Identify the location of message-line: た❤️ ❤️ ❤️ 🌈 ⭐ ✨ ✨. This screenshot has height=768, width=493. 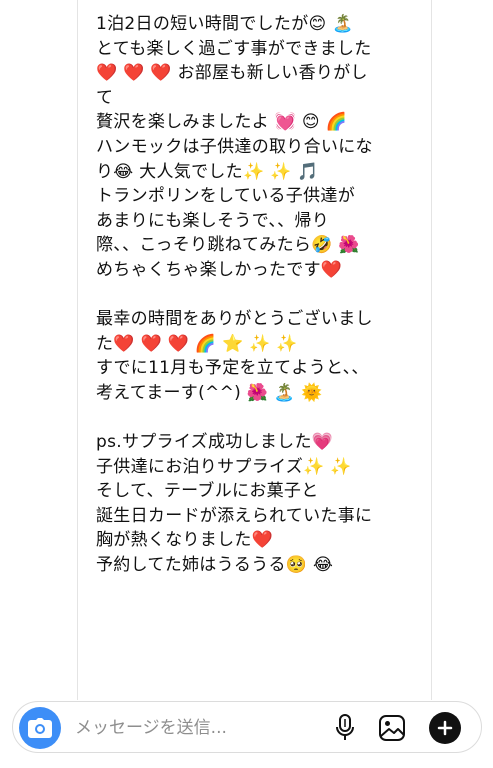
(197, 343).